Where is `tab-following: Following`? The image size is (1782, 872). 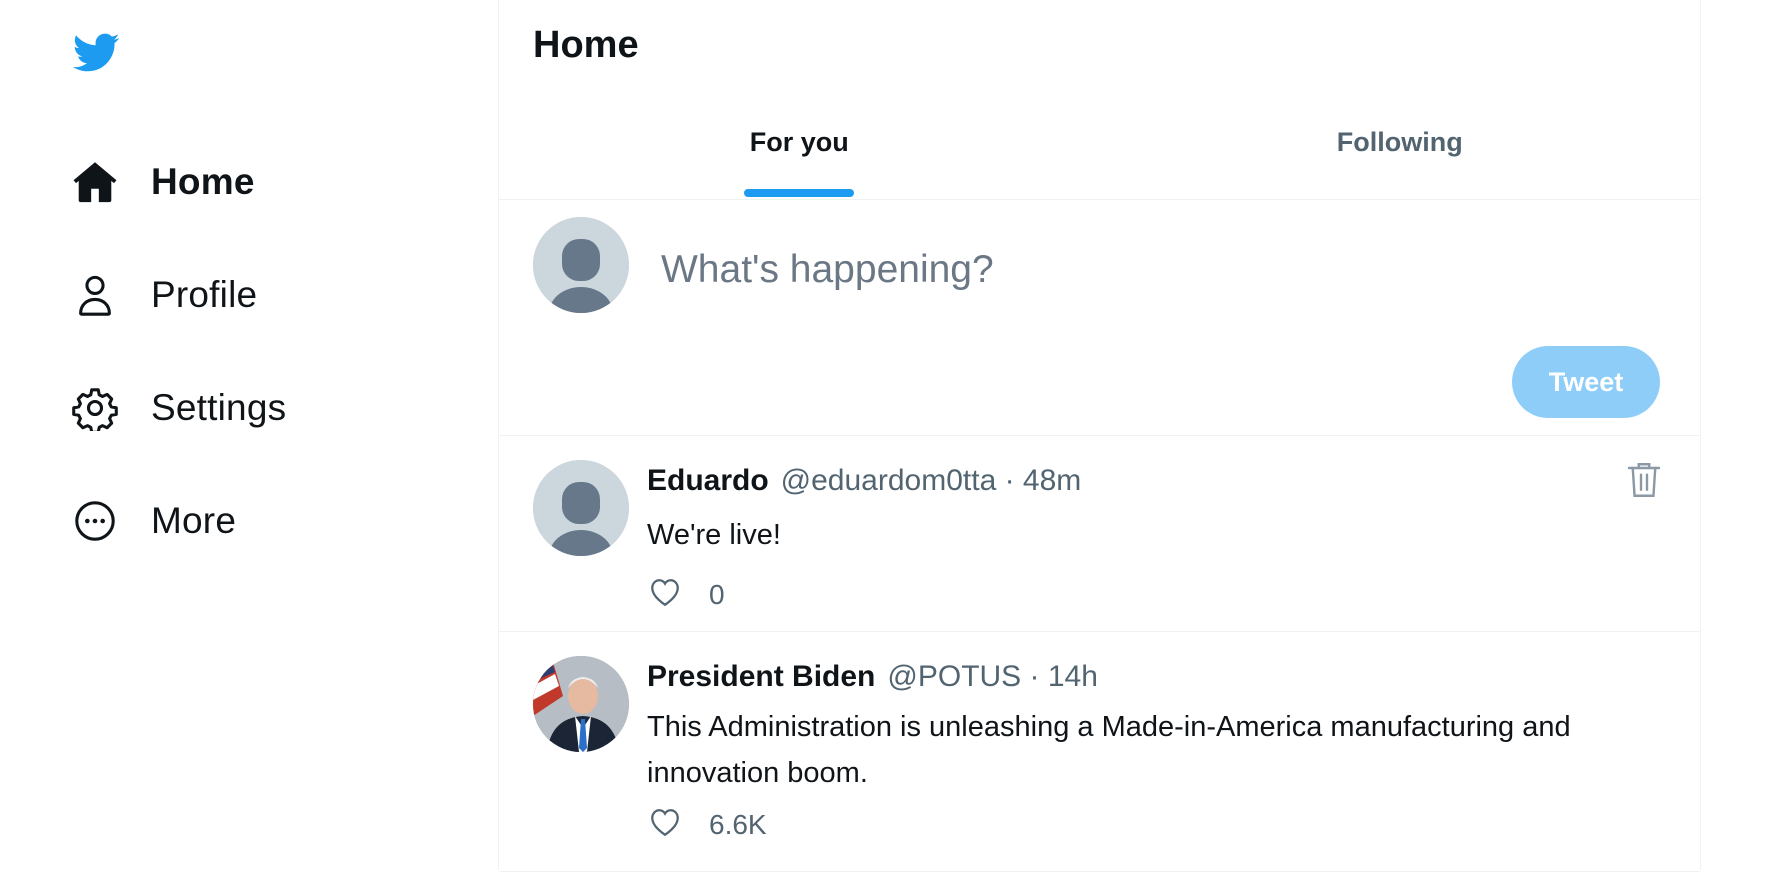
tab-following: Following is located at coordinates (1400, 149).